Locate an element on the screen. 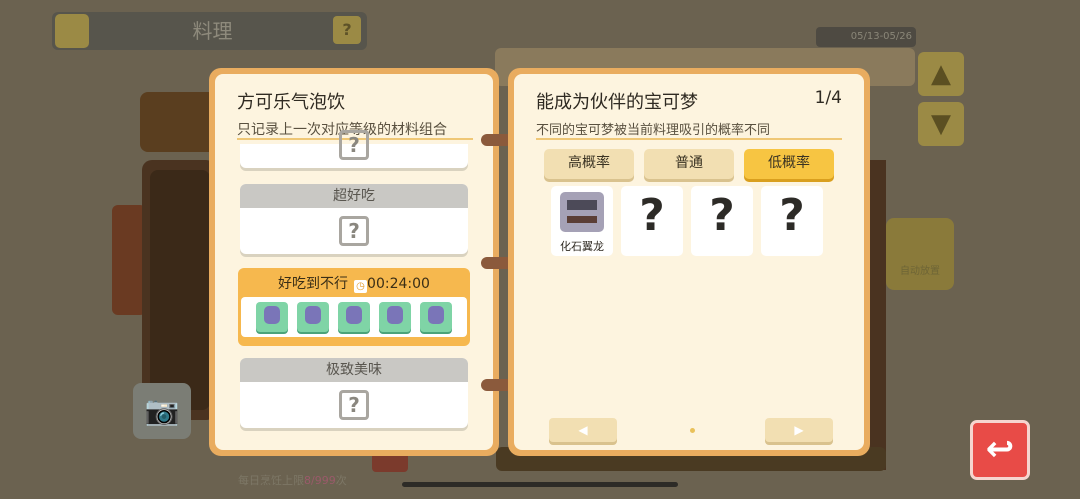 This screenshot has height=499, width=1080. tab-high-probability: 高概率 is located at coordinates (589, 164).